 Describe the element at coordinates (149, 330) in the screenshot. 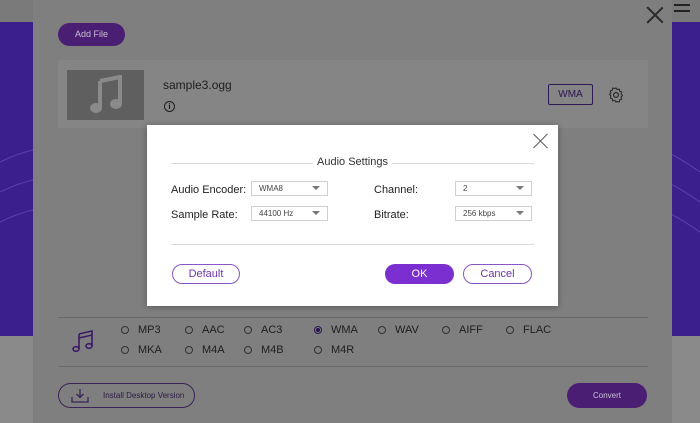

I see `format-label: MP3` at that location.